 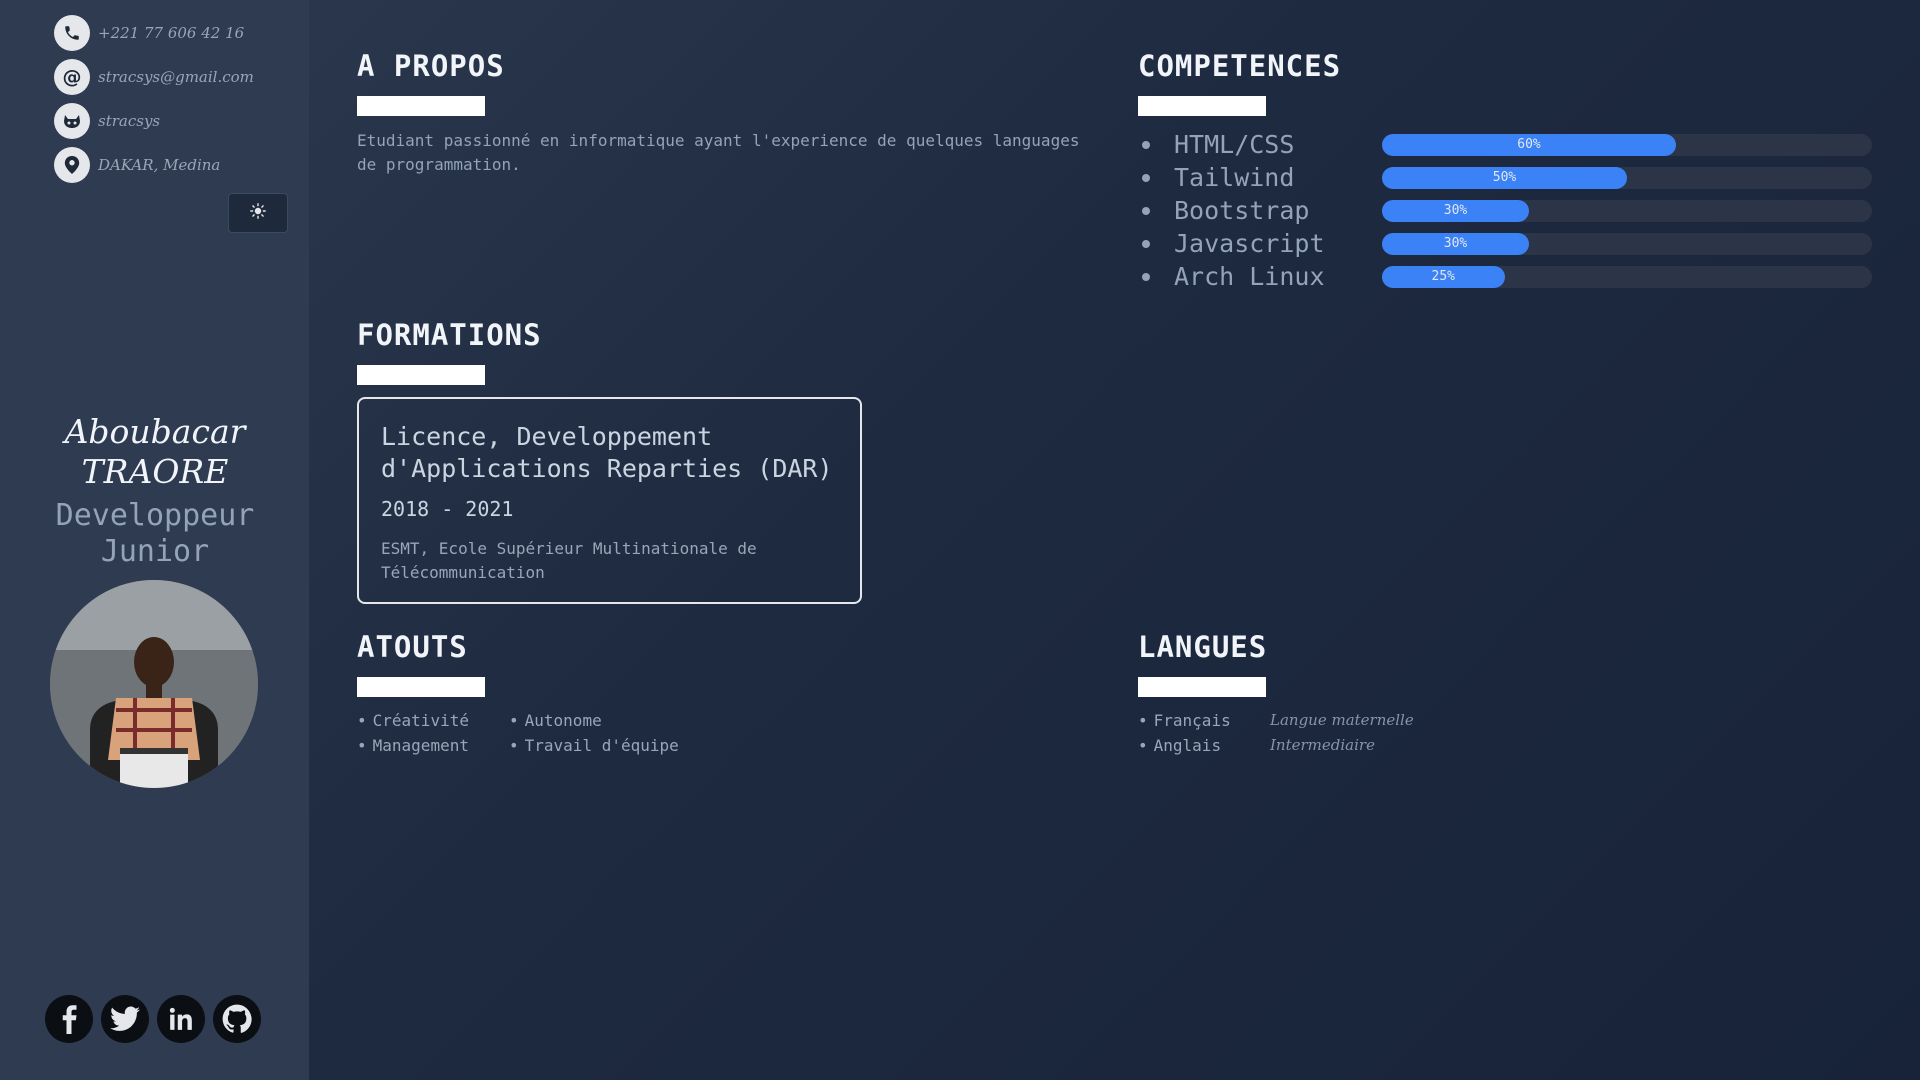 What do you see at coordinates (1184, 745) in the screenshot?
I see `language-name: Anglais` at bounding box center [1184, 745].